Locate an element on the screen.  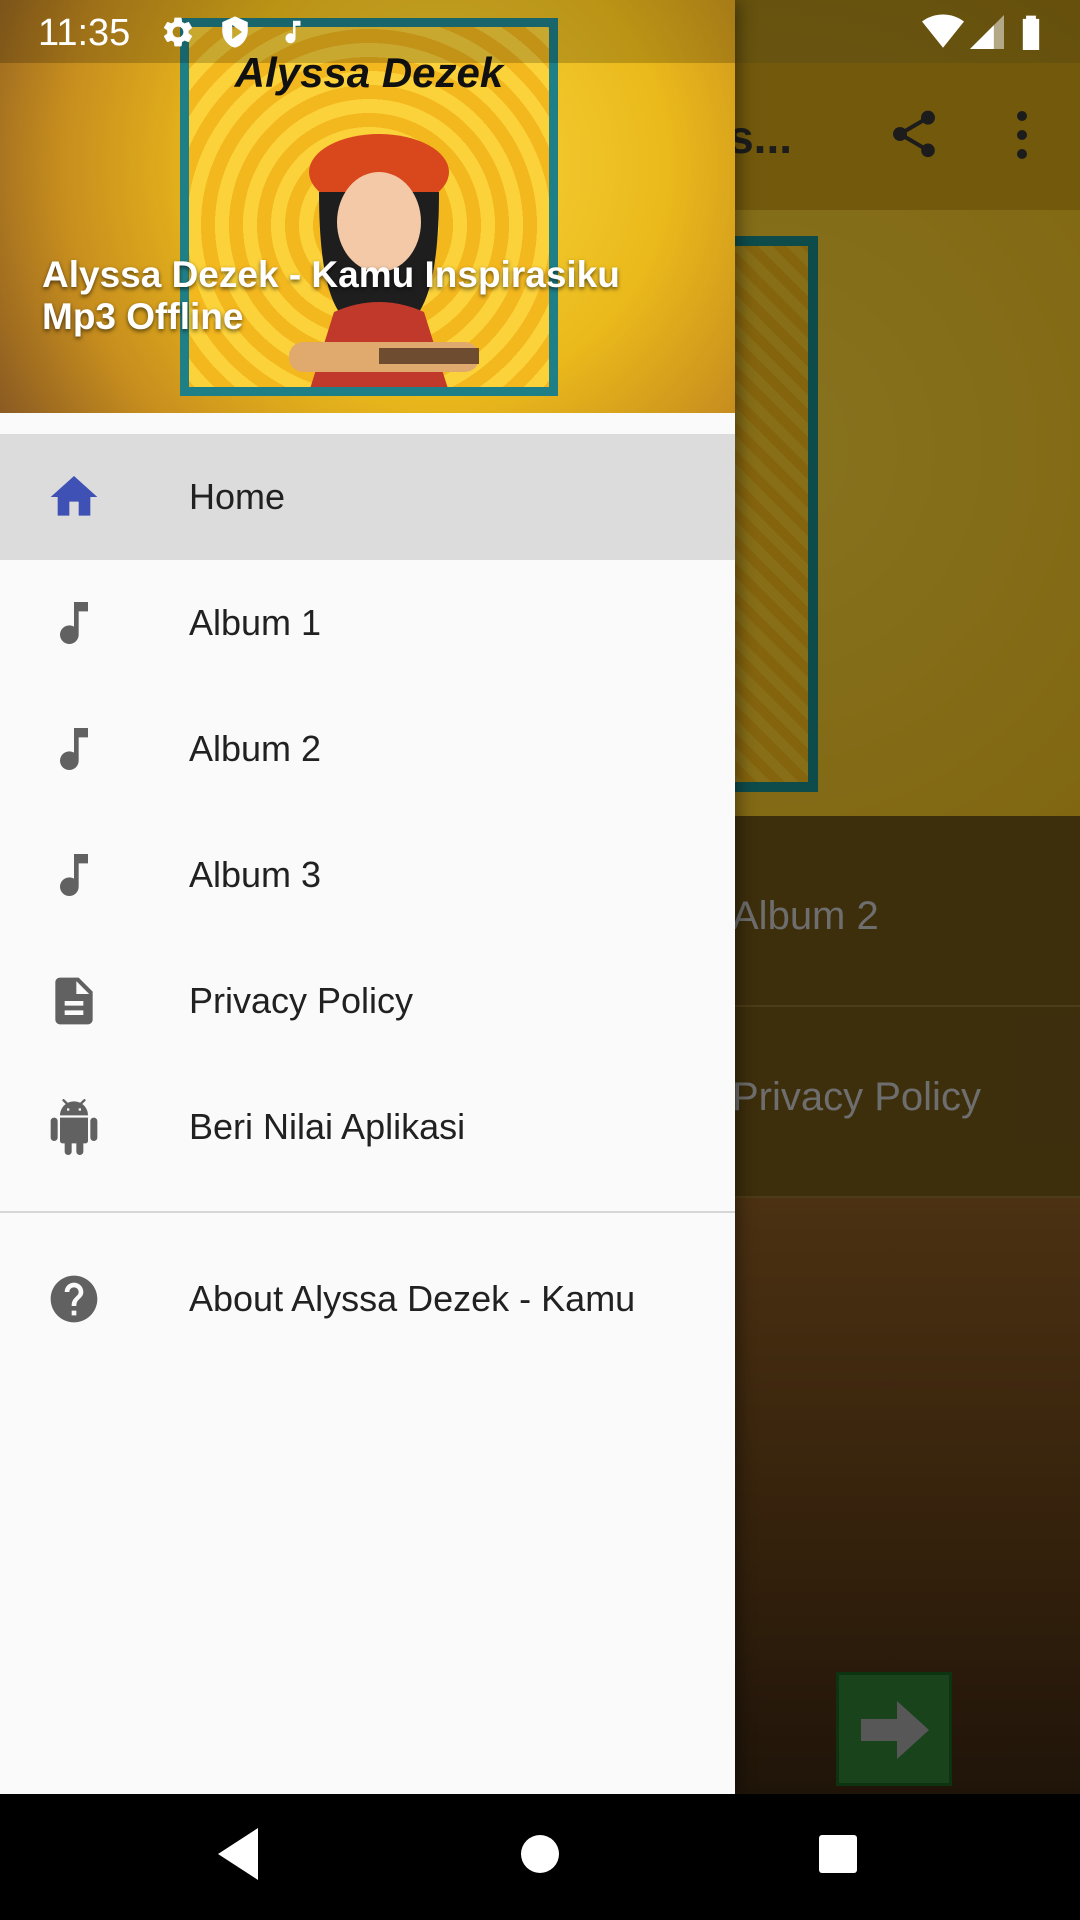
menu-item-label: Album 1 is located at coordinates (255, 622).